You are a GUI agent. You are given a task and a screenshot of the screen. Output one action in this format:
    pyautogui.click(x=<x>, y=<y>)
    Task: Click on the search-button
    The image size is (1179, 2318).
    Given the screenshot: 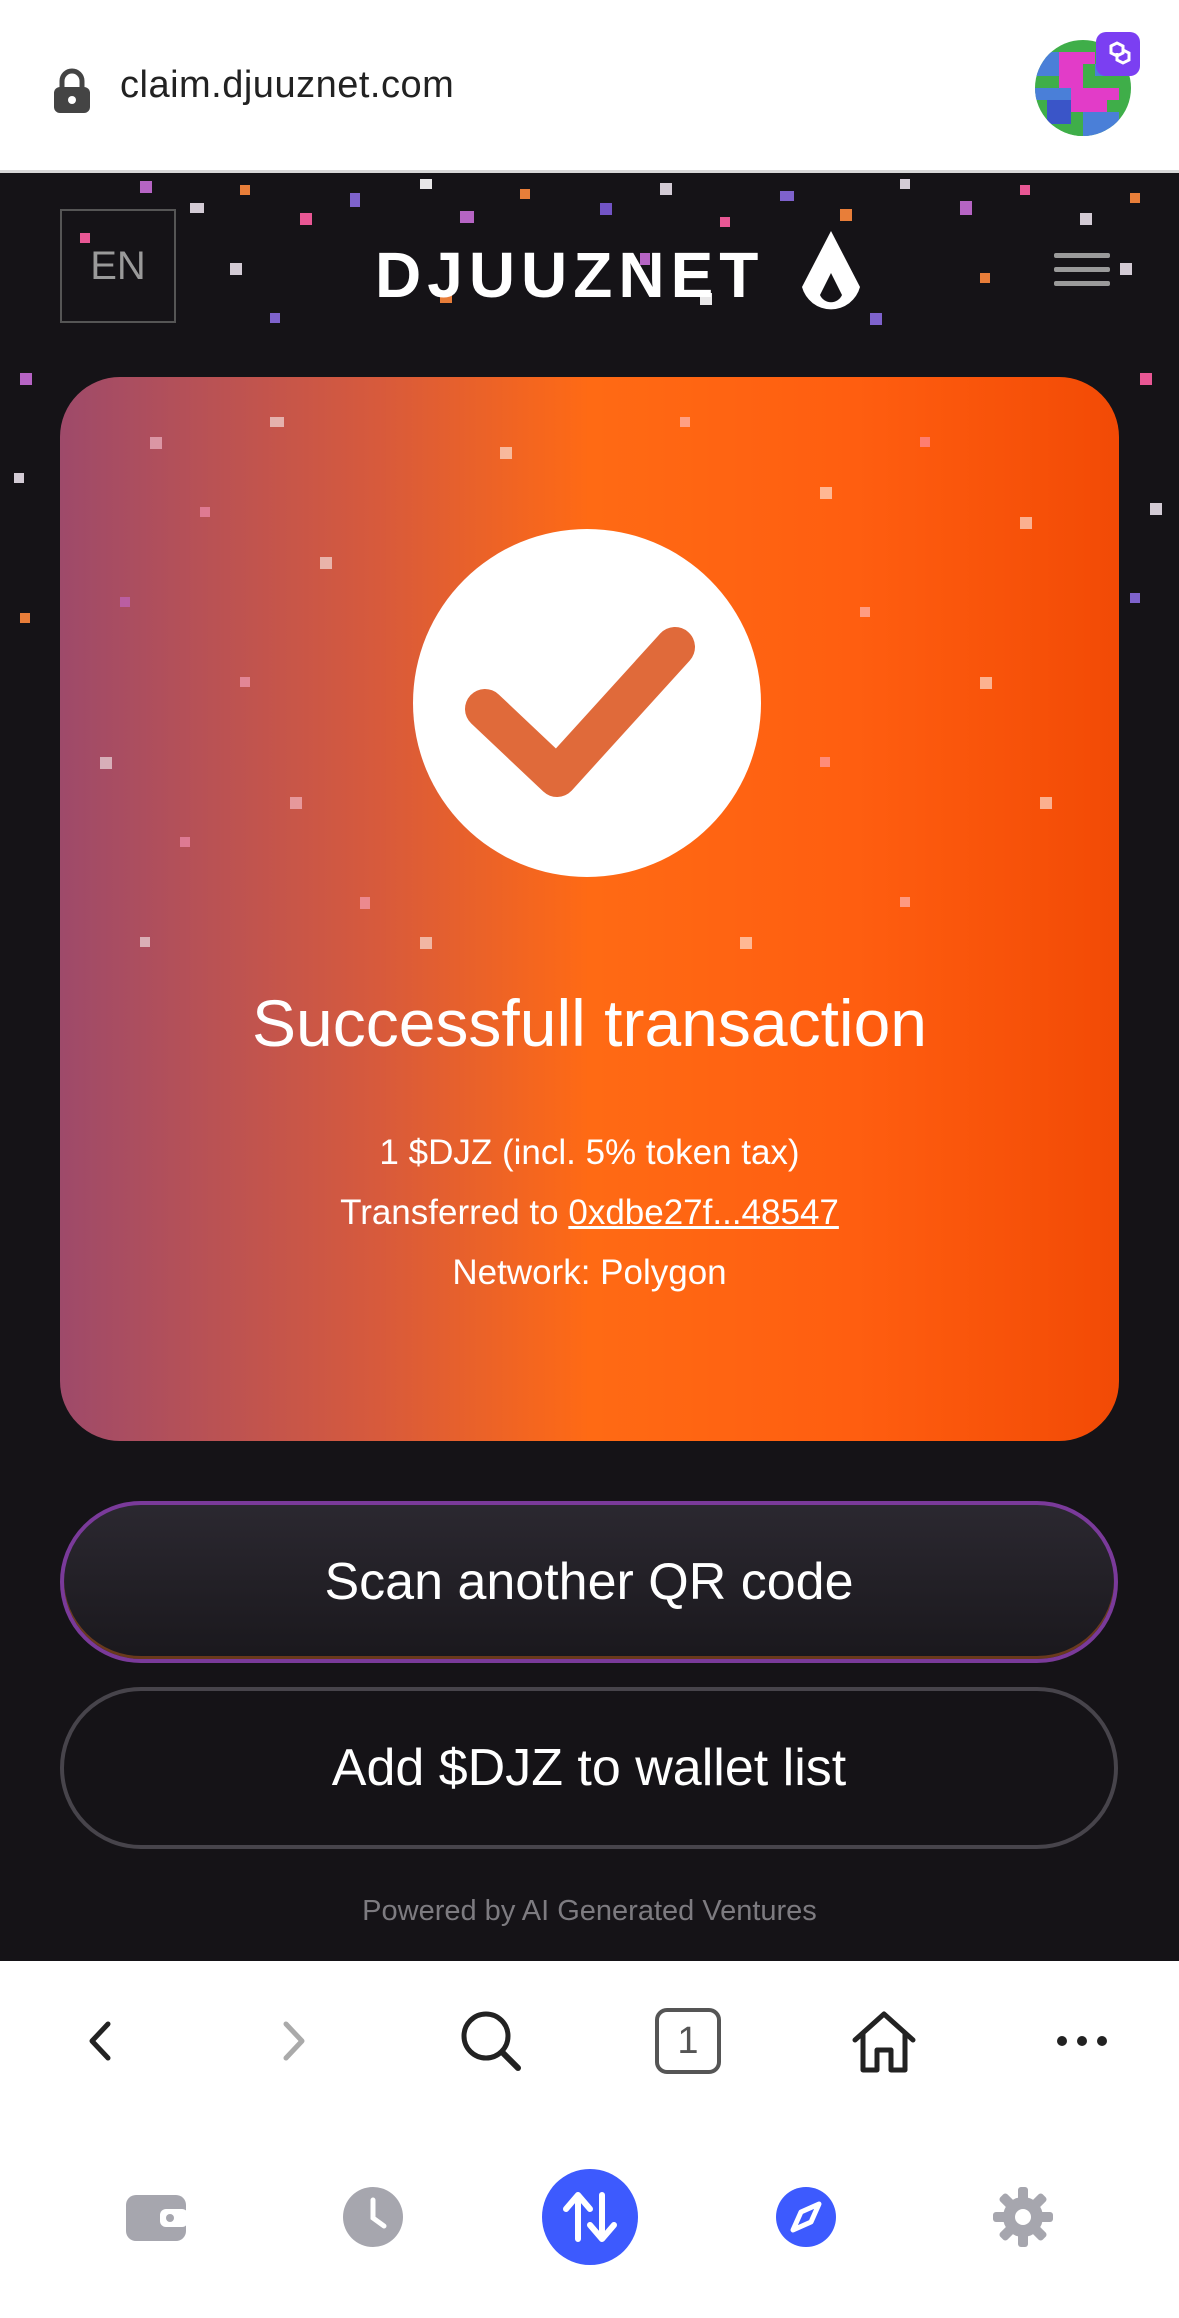 What is the action you would take?
    pyautogui.click(x=491, y=2041)
    